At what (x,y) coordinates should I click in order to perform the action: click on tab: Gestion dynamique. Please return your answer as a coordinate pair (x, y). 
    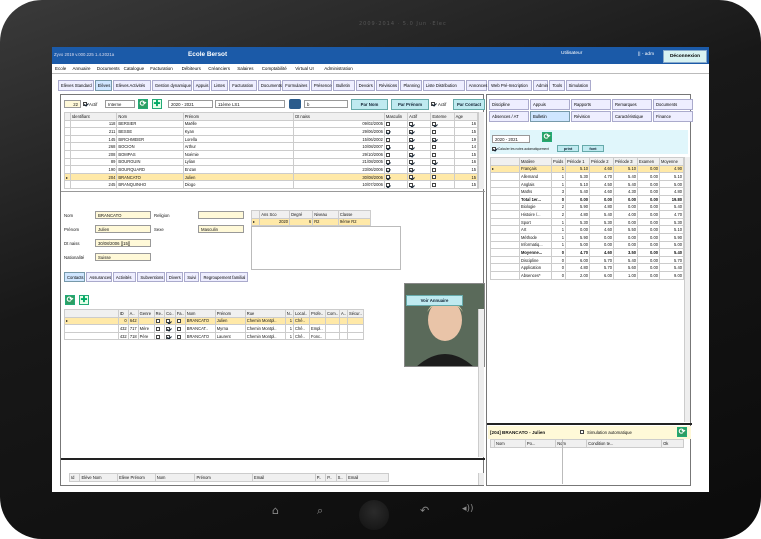
    Looking at the image, I should click on (171, 85).